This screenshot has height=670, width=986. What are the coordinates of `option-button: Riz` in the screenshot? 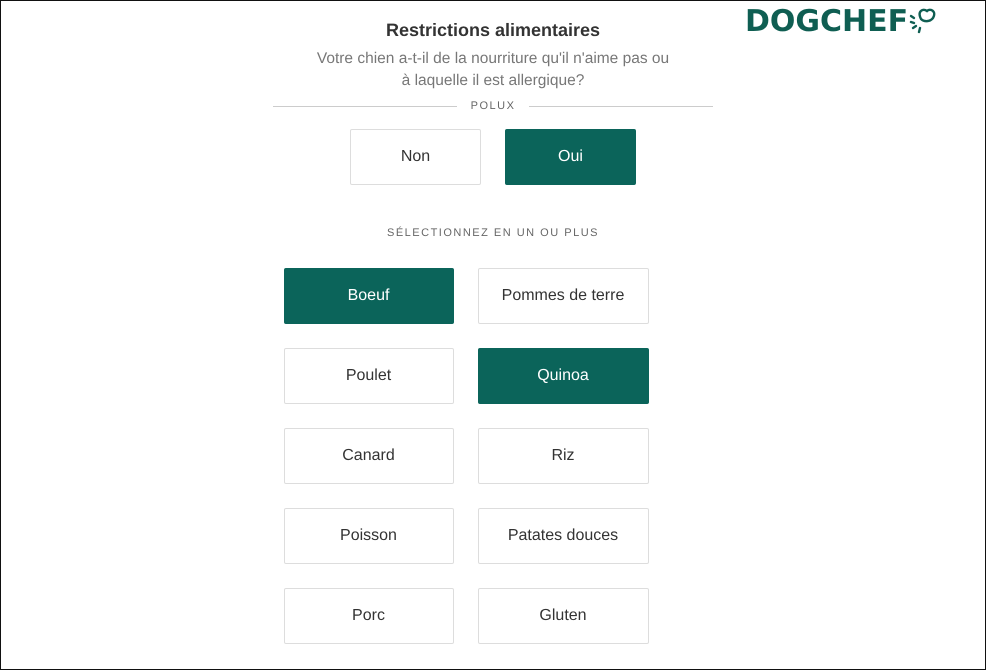 It's located at (563, 456).